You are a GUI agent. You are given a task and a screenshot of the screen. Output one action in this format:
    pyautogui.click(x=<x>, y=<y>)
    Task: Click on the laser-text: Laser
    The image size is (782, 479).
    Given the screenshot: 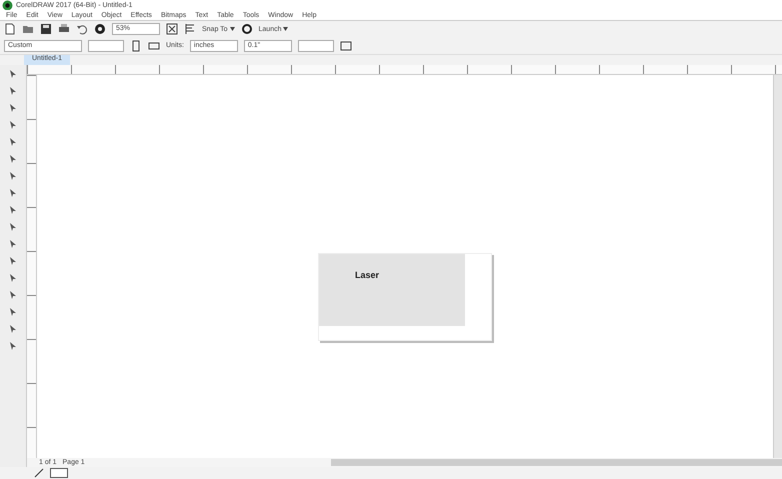 What is the action you would take?
    pyautogui.click(x=367, y=275)
    